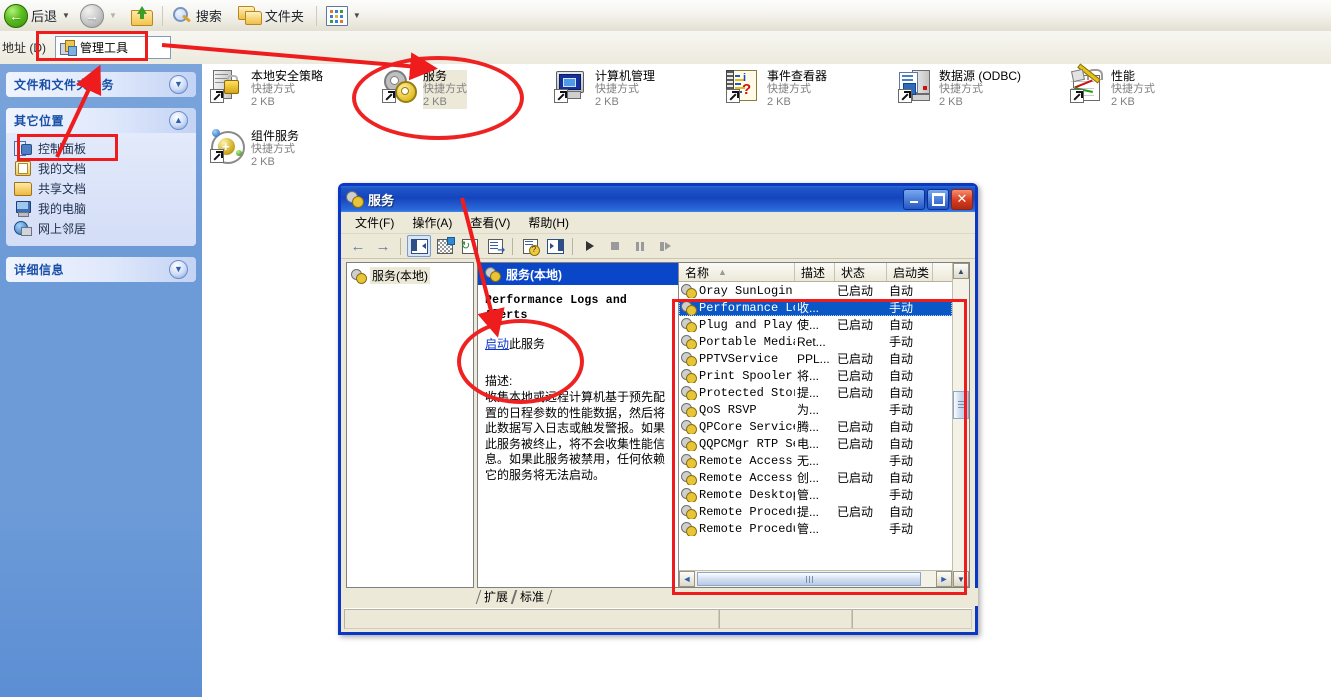 The width and height of the screenshot is (1331, 697). I want to click on back-label: 后退, so click(44, 16).